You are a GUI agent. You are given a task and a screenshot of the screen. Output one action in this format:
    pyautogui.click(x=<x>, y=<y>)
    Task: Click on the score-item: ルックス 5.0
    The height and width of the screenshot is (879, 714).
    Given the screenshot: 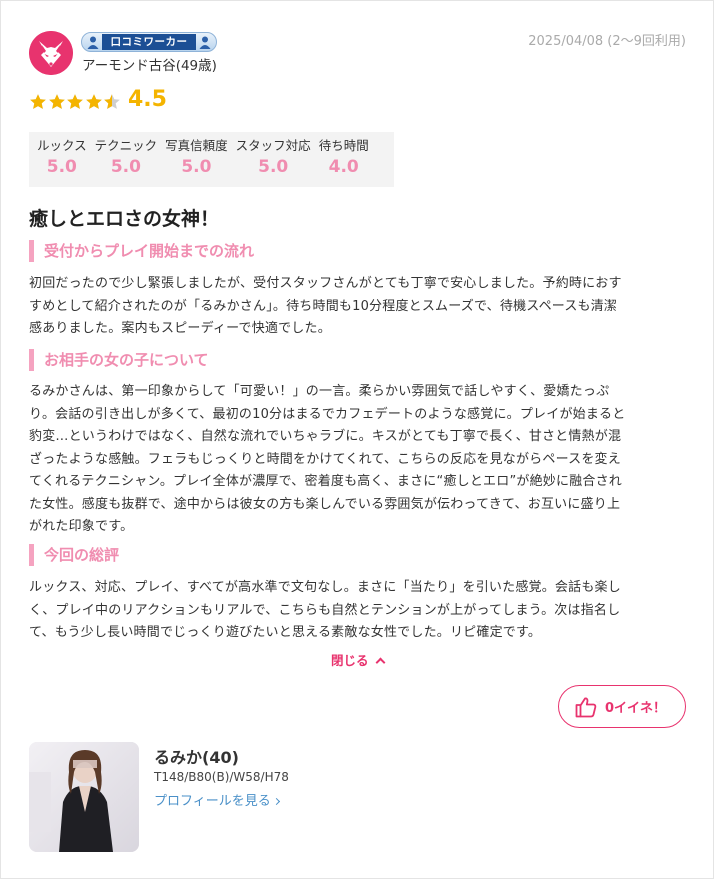 What is the action you would take?
    pyautogui.click(x=62, y=162)
    